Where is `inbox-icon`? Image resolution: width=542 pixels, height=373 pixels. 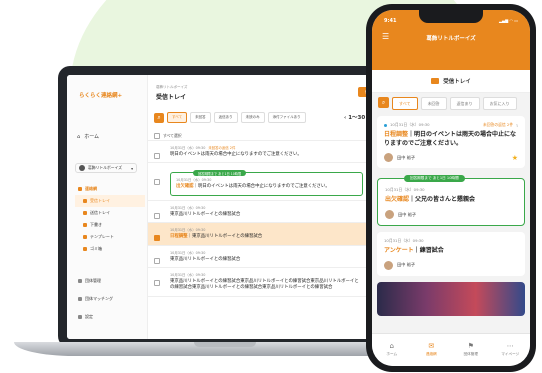 inbox-icon is located at coordinates (85, 201).